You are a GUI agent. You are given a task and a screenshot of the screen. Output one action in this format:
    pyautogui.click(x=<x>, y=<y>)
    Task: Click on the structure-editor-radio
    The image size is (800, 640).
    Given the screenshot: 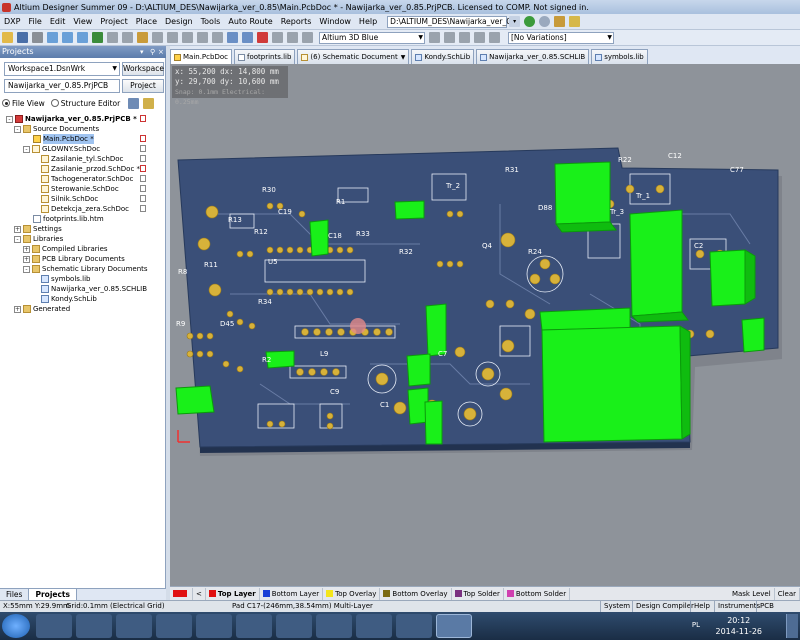 What is the action you would take?
    pyautogui.click(x=54, y=103)
    